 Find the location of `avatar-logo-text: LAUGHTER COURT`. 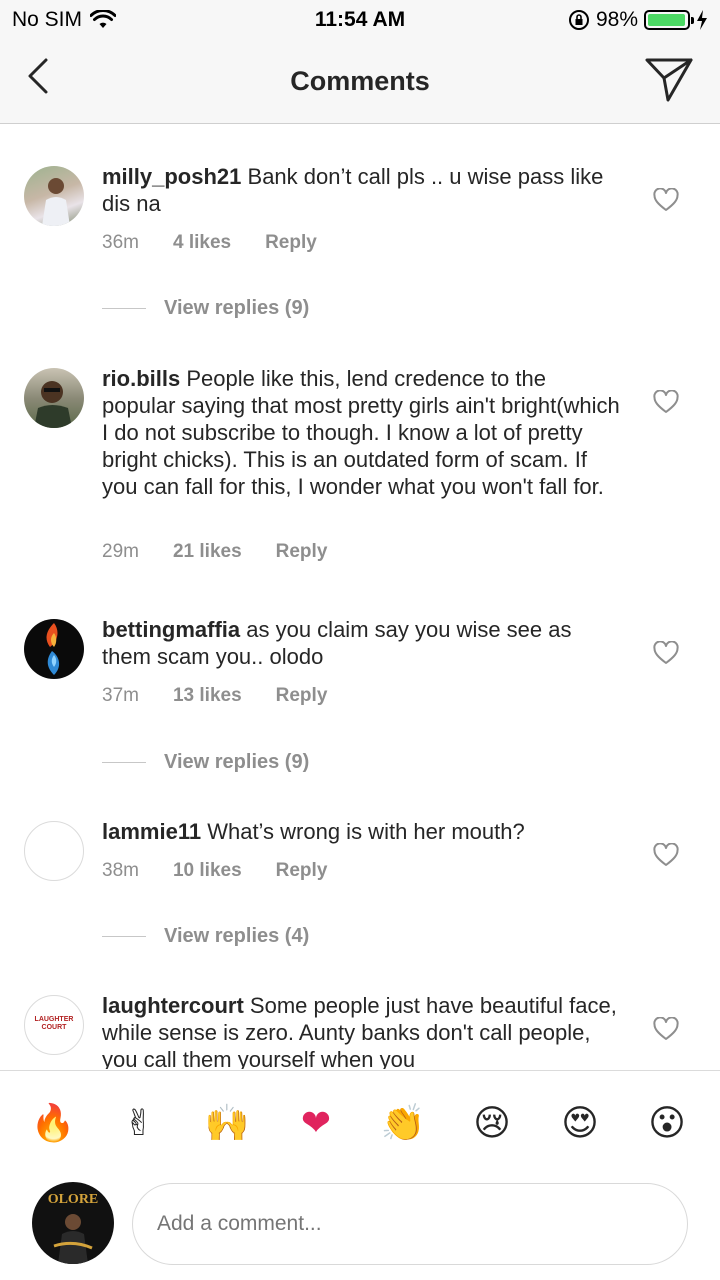

avatar-logo-text: LAUGHTER COURT is located at coordinates (54, 1023).